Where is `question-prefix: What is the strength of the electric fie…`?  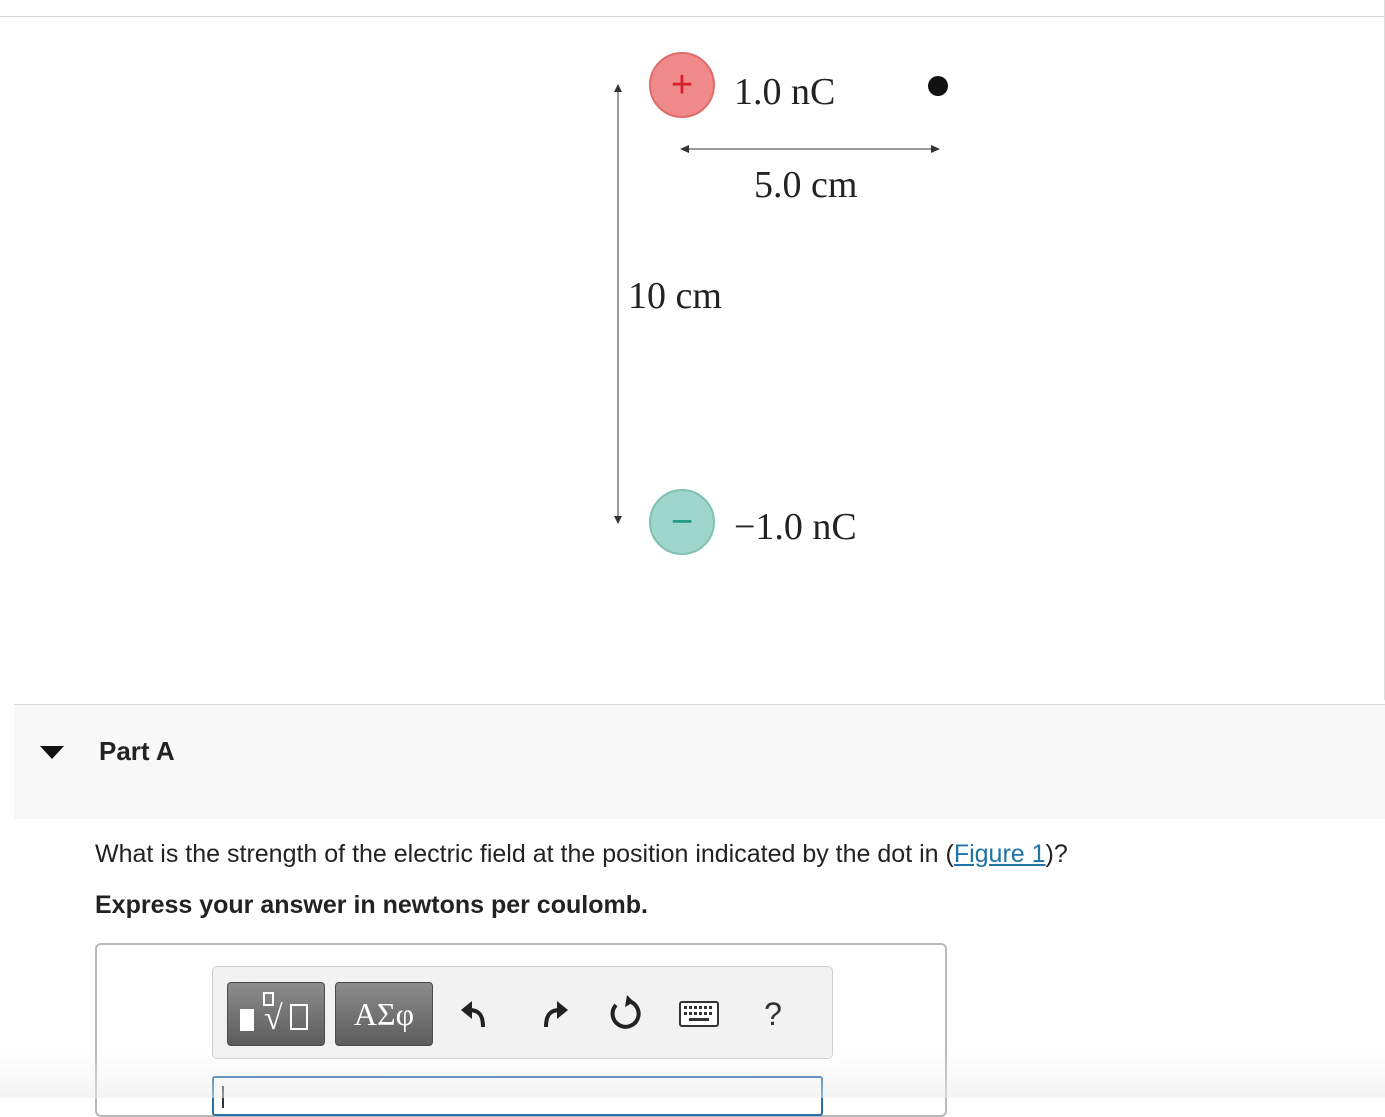
question-prefix: What is the strength of the electric fie… is located at coordinates (524, 854).